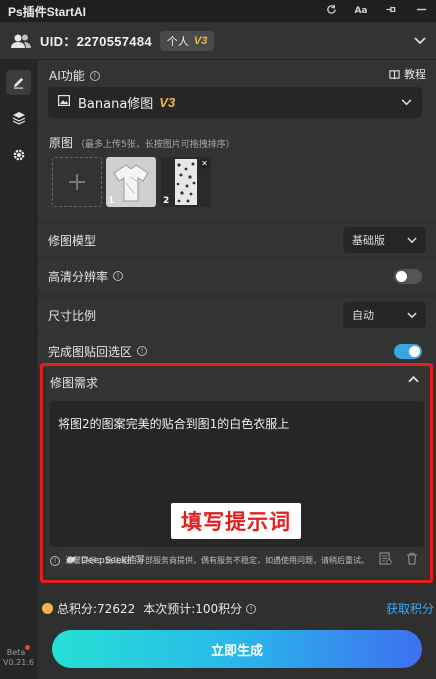  What do you see at coordinates (421, 11) in the screenshot?
I see `minimize-icon` at bounding box center [421, 11].